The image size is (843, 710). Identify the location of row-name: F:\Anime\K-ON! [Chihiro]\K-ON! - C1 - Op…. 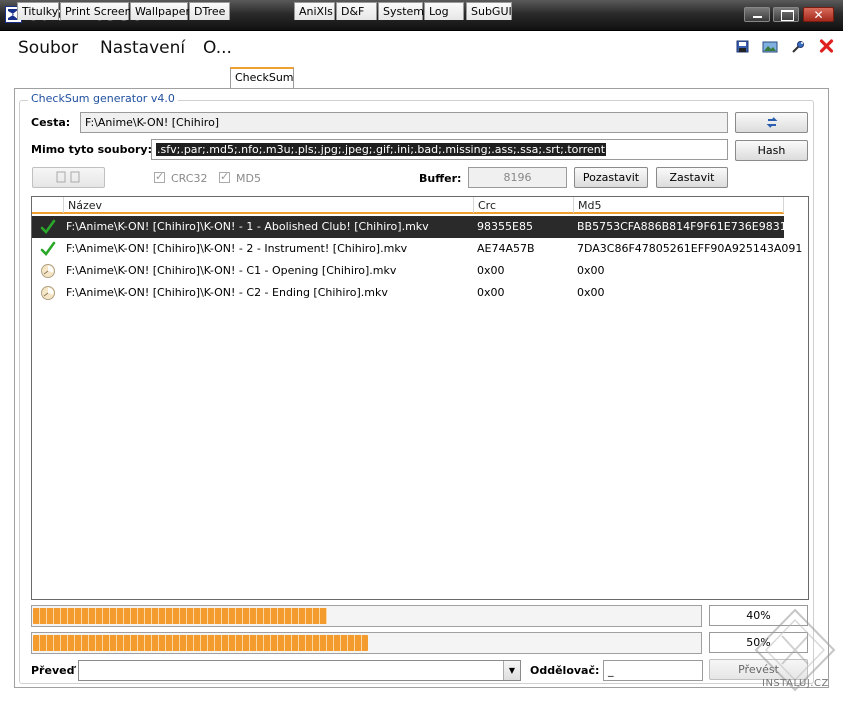
(231, 270).